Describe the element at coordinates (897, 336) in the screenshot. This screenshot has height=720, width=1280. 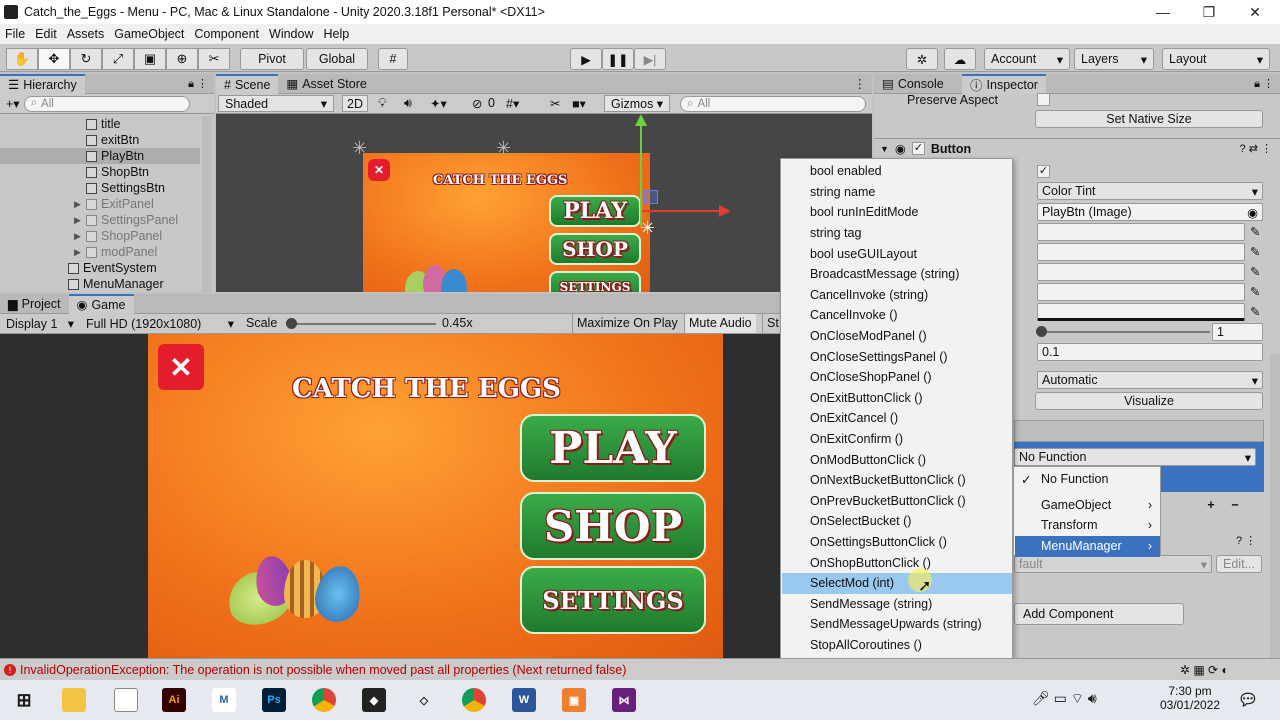
I see `function-menu-item: OnCloseModPanel ()` at that location.